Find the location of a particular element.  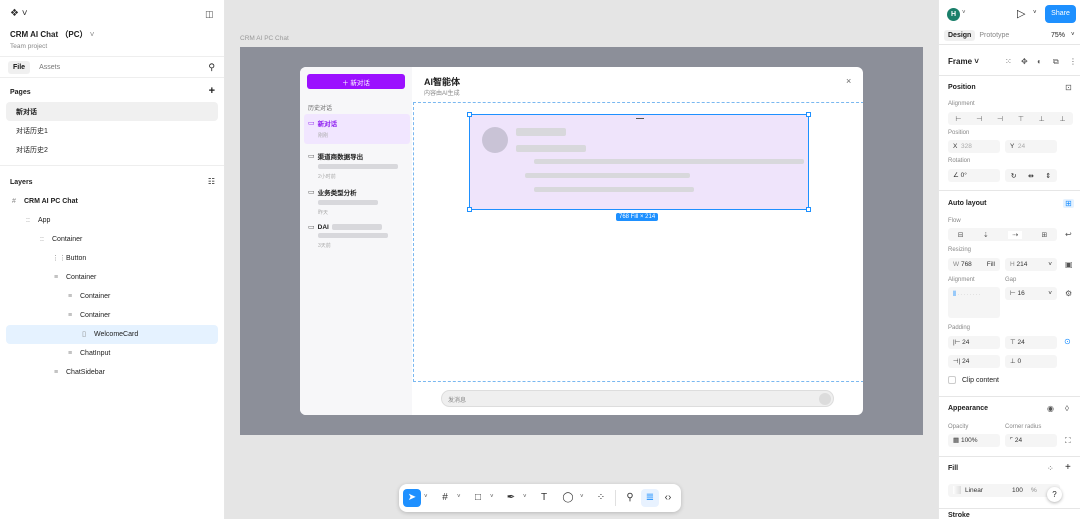

share-button: Share is located at coordinates (1060, 14).